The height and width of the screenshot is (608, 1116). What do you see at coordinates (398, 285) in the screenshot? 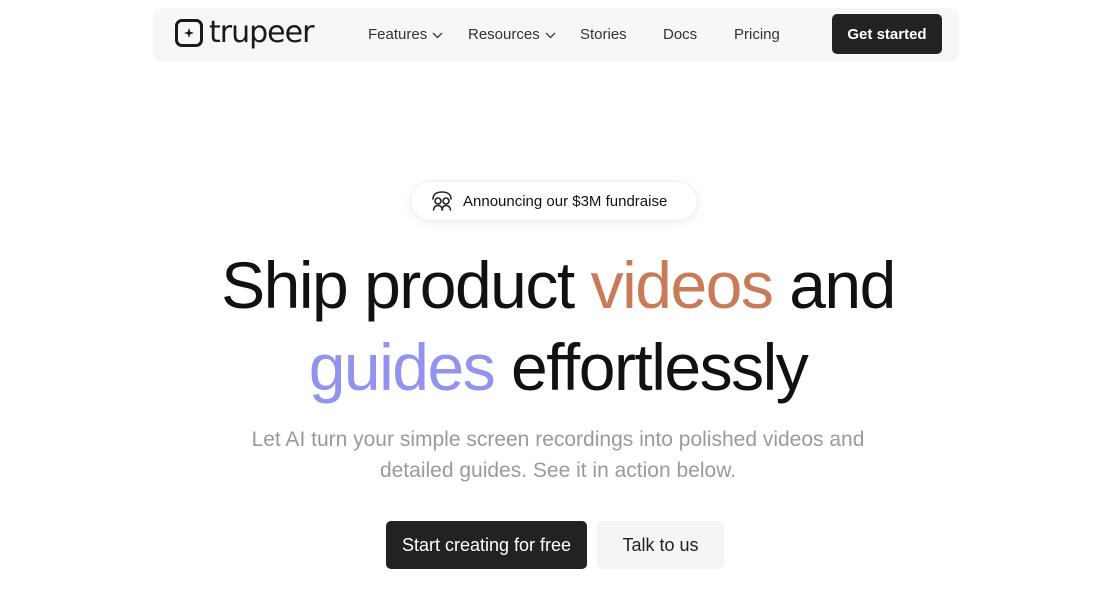
I see `headline-part1: Ship product` at bounding box center [398, 285].